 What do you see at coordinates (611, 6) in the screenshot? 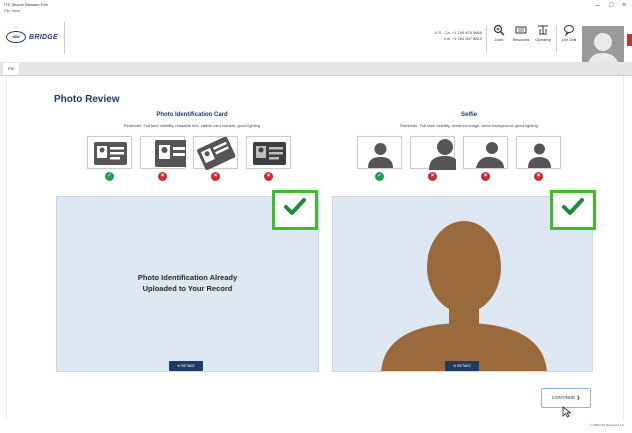
I see `maximize-button: □` at bounding box center [611, 6].